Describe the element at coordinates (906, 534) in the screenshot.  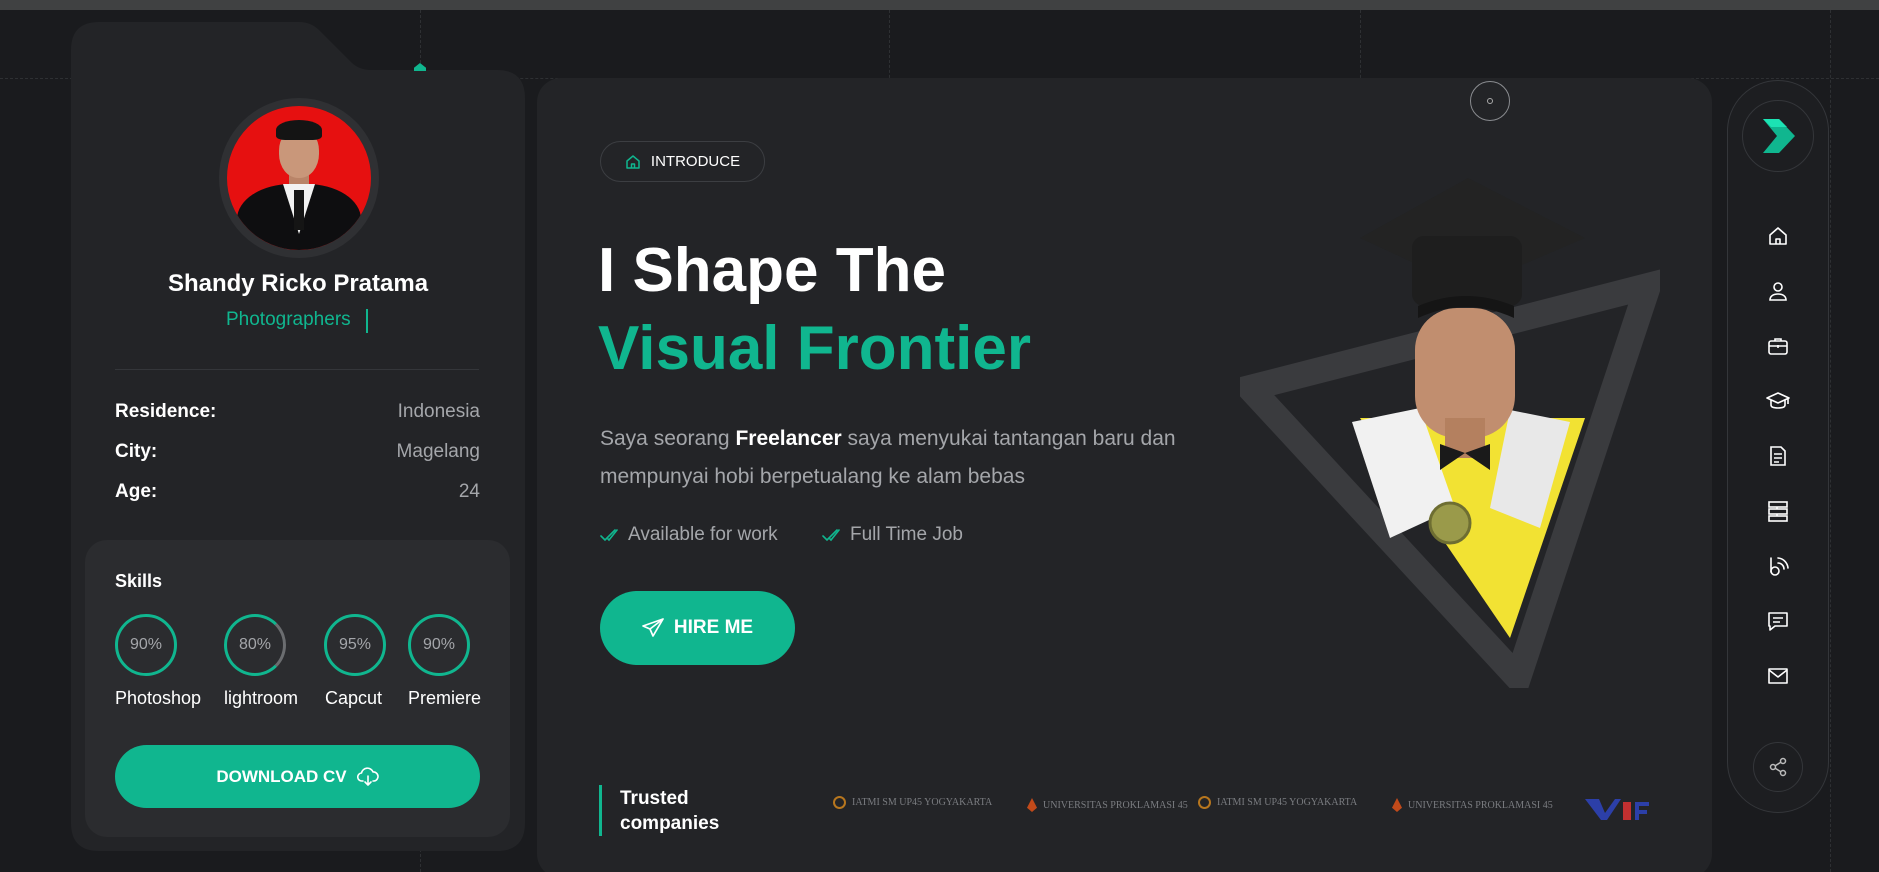
I see `check-full-time-label: Full Time Job` at that location.